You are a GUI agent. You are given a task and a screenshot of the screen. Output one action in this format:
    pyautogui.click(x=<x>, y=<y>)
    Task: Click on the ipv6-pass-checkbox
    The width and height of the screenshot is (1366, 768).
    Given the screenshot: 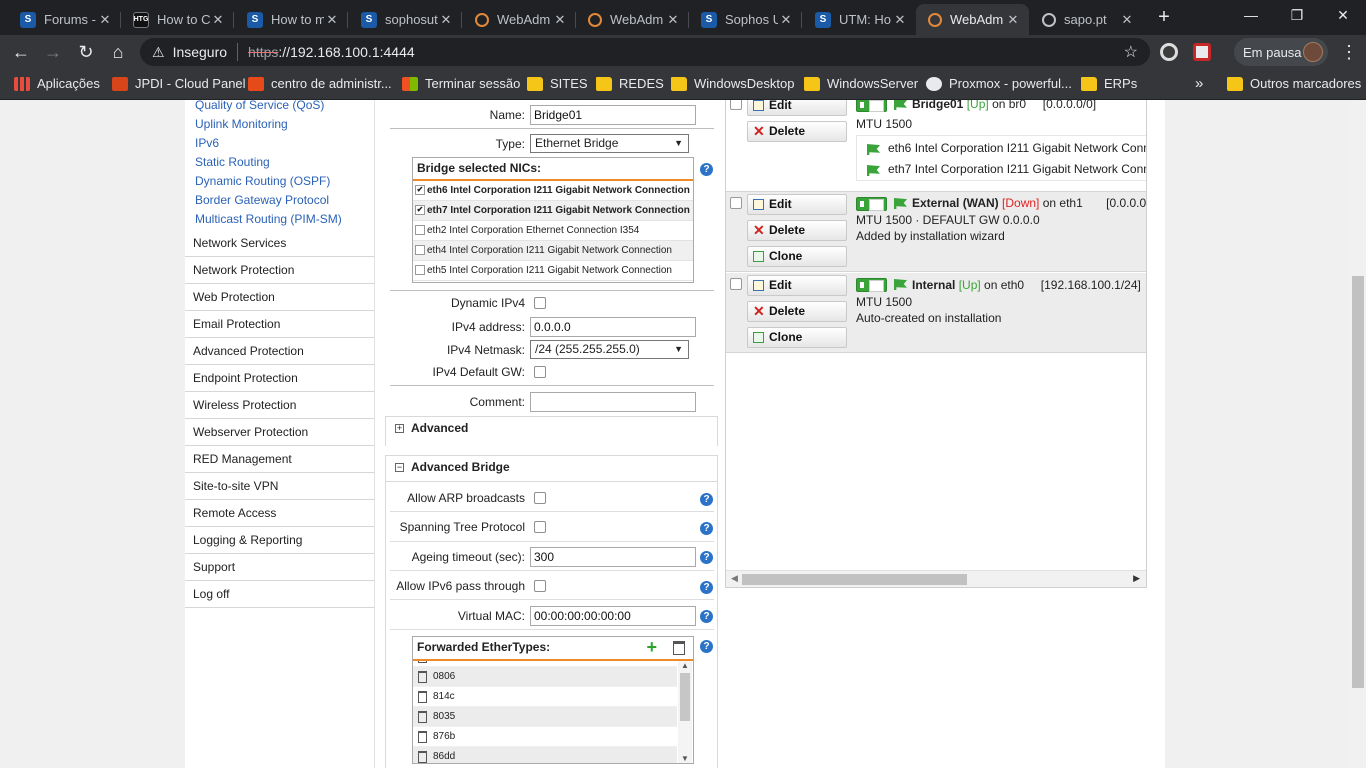 What is the action you would take?
    pyautogui.click(x=540, y=586)
    